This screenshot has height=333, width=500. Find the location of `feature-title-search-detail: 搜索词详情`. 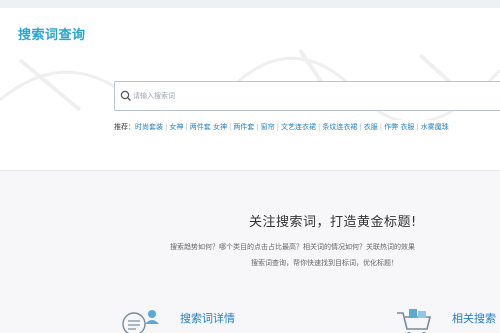

feature-title-search-detail: 搜索词详情 is located at coordinates (207, 318).